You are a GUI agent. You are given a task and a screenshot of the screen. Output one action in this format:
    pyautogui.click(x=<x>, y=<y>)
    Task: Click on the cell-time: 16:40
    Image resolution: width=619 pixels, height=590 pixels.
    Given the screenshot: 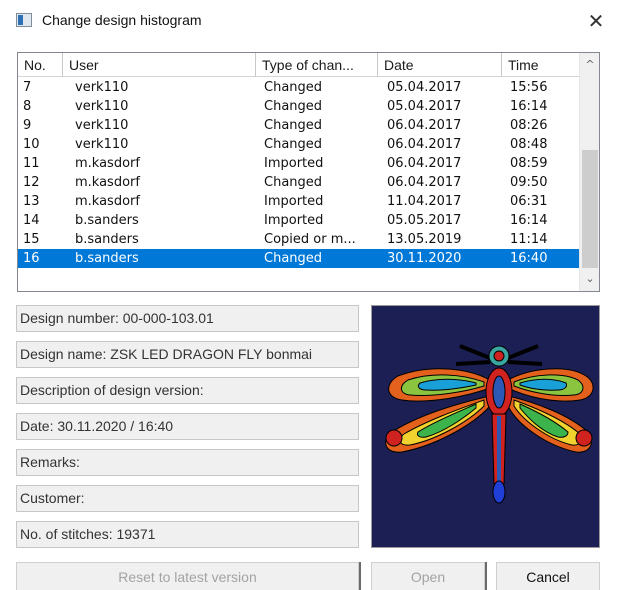 What is the action you would take?
    pyautogui.click(x=529, y=258)
    